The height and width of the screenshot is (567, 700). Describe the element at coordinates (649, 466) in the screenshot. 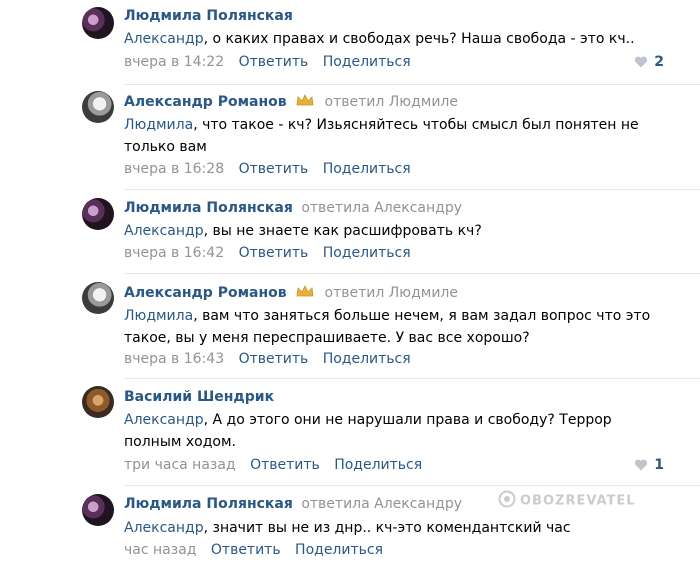

I see `like-button: 1` at that location.